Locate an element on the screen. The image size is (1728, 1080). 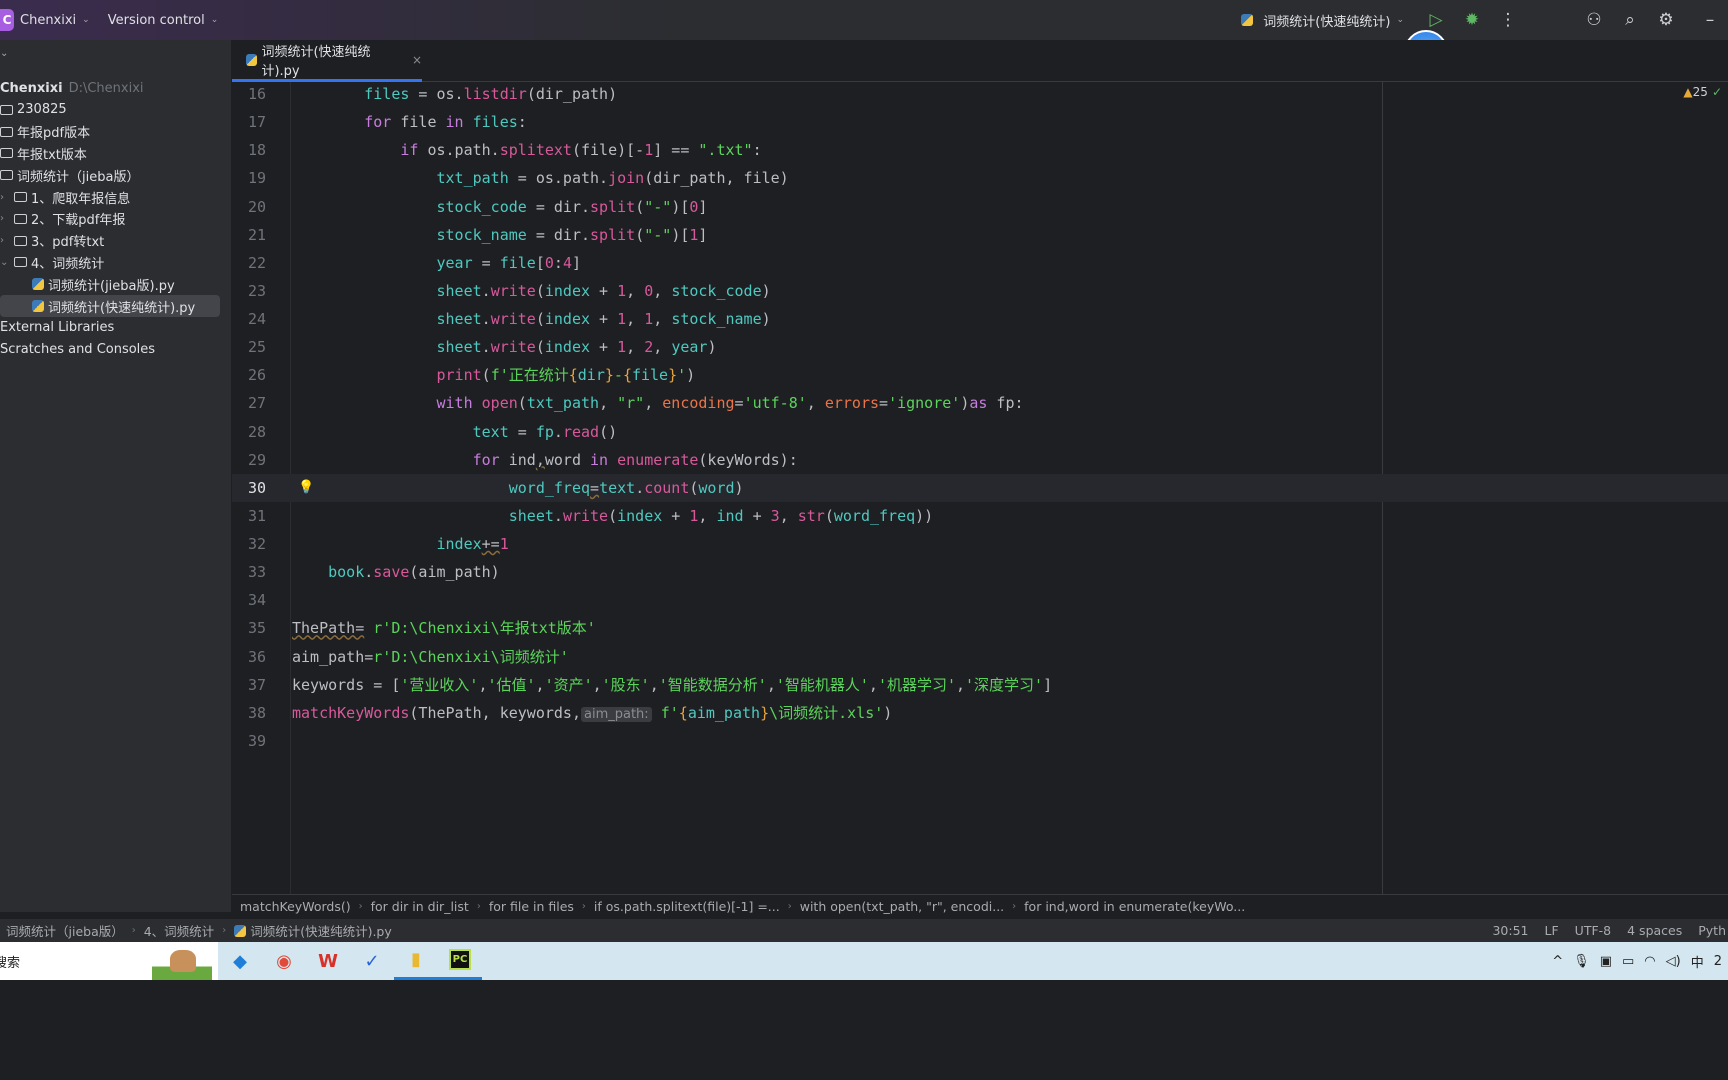
breadcrumb-item: for dir in dir_list is located at coordinates (420, 906).